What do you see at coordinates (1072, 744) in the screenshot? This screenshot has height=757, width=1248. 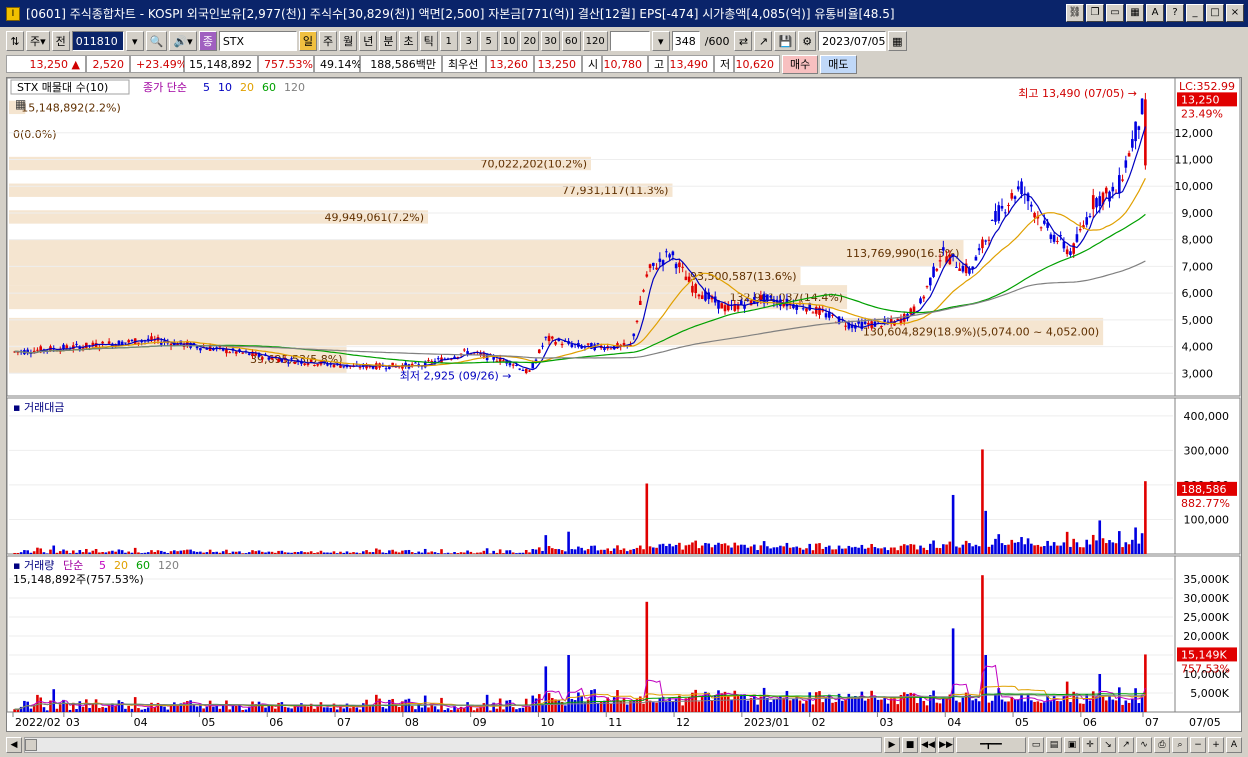 I see `overlay-icon: ▣` at bounding box center [1072, 744].